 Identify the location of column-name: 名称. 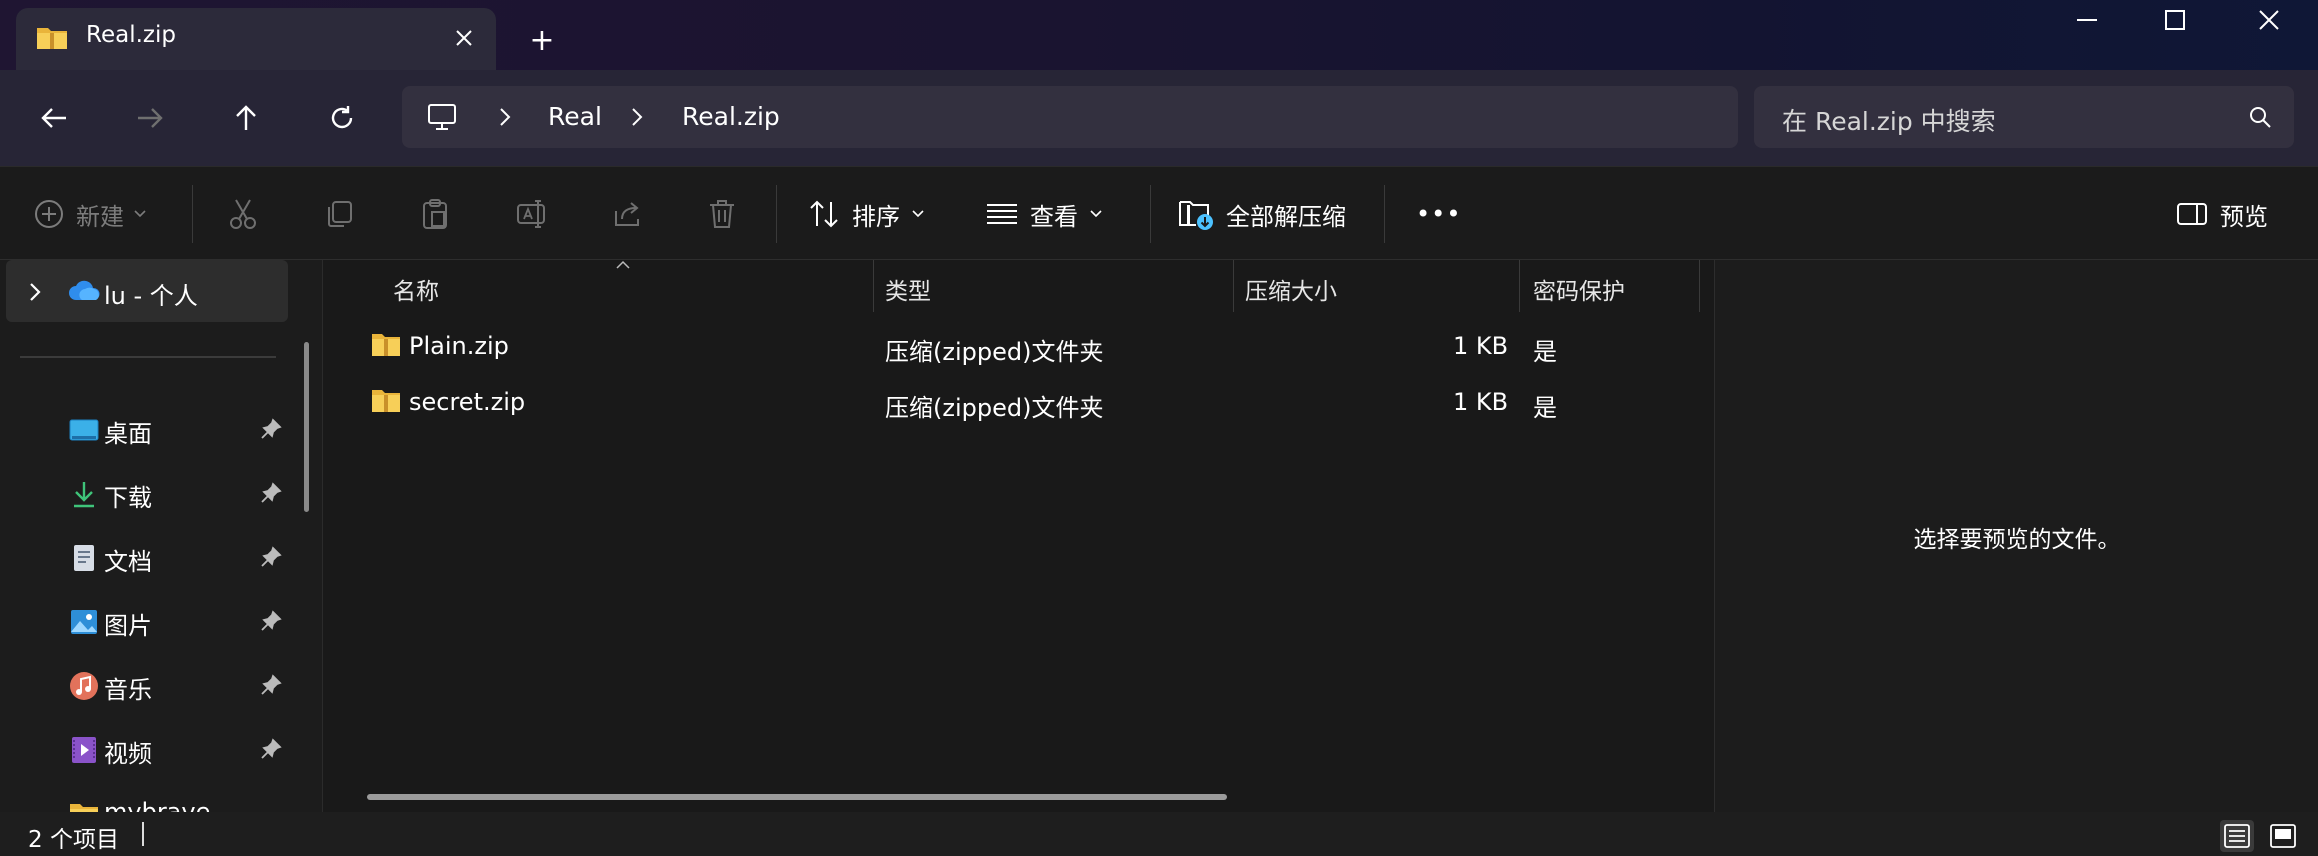
(416, 289).